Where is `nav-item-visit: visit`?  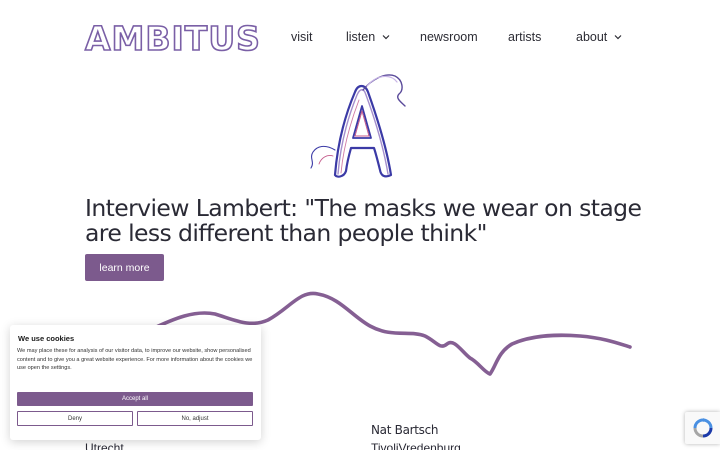
nav-item-visit: visit is located at coordinates (302, 37).